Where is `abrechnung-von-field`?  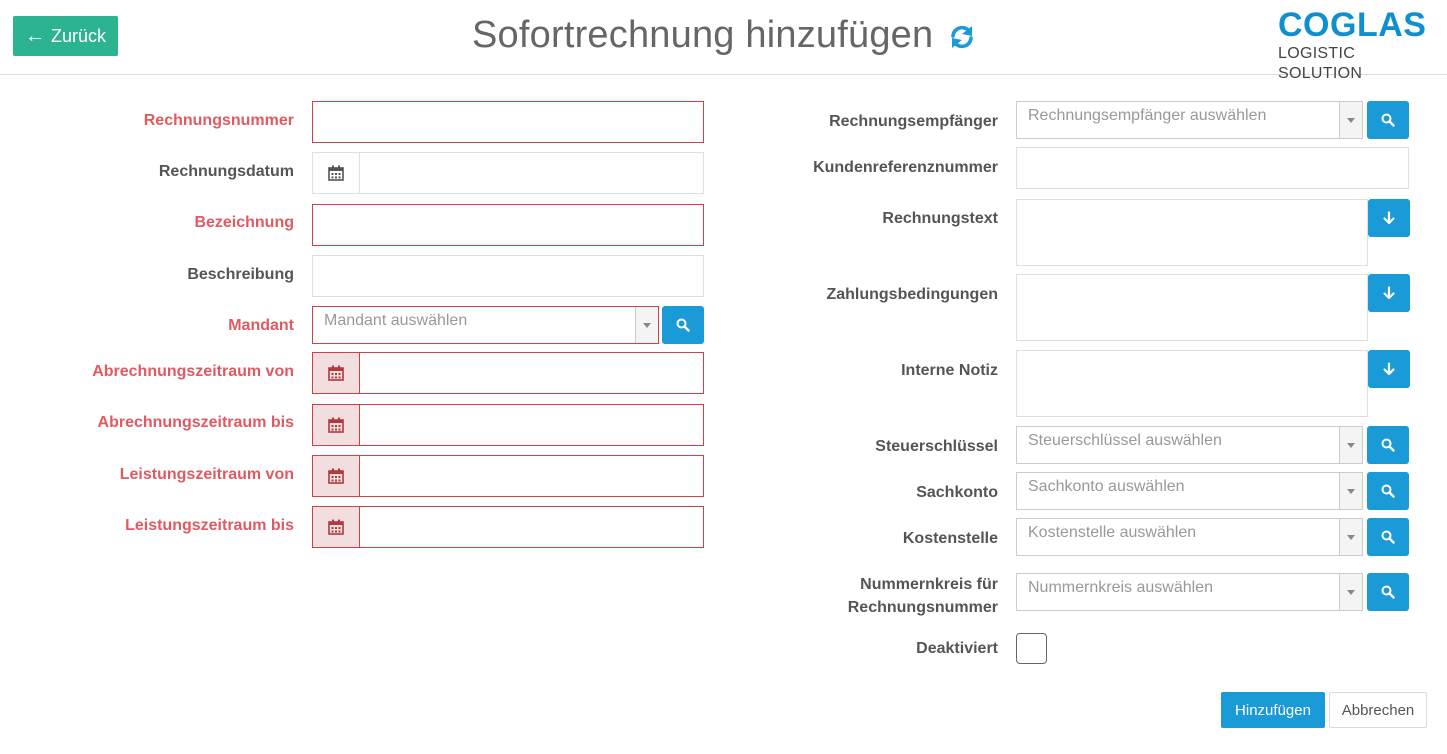 abrechnung-von-field is located at coordinates (508, 373).